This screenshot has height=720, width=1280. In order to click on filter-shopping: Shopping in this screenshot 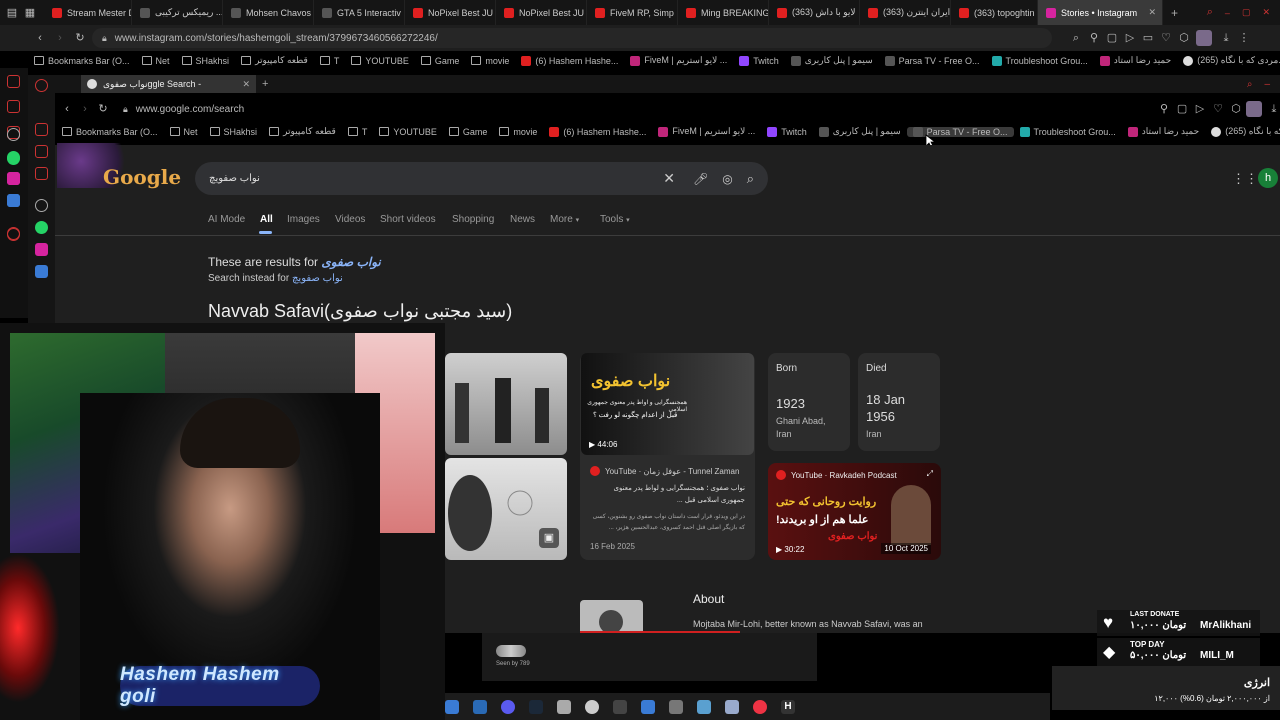, I will do `click(473, 219)`.